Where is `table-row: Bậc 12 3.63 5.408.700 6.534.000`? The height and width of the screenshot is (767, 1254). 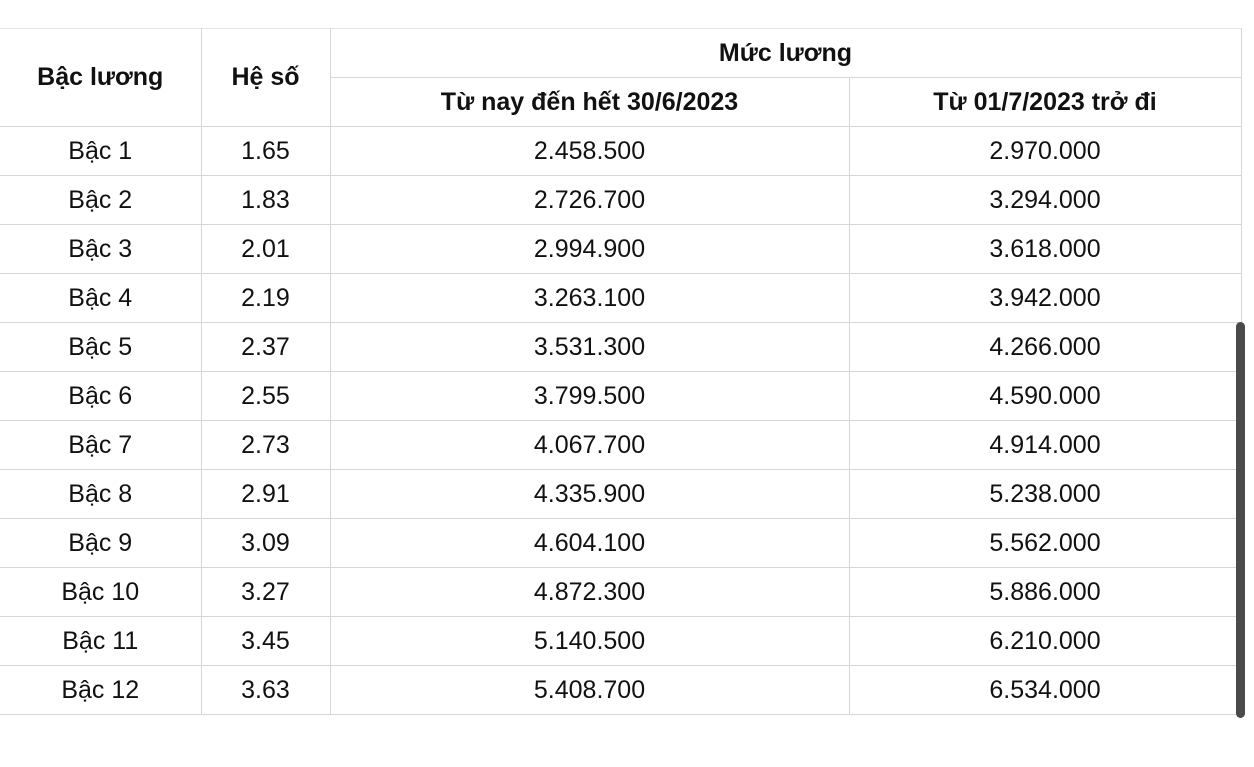 table-row: Bậc 12 3.63 5.408.700 6.534.000 is located at coordinates (621, 690).